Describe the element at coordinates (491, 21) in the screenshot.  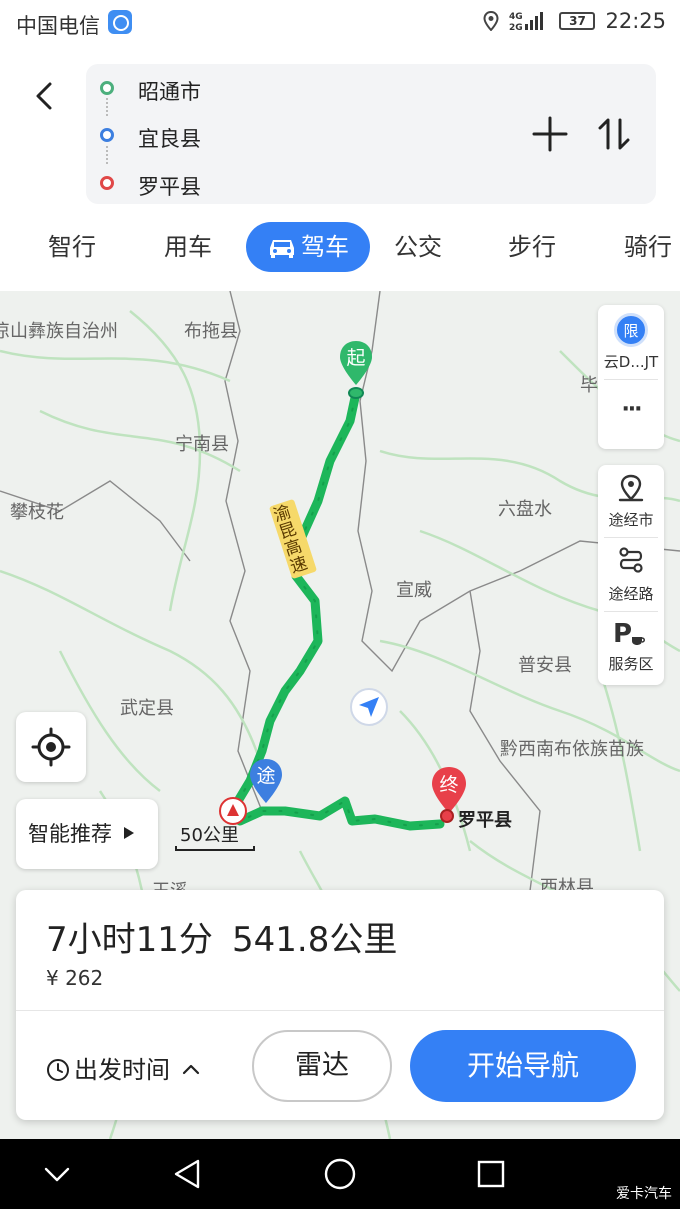
I see `location-icon` at that location.